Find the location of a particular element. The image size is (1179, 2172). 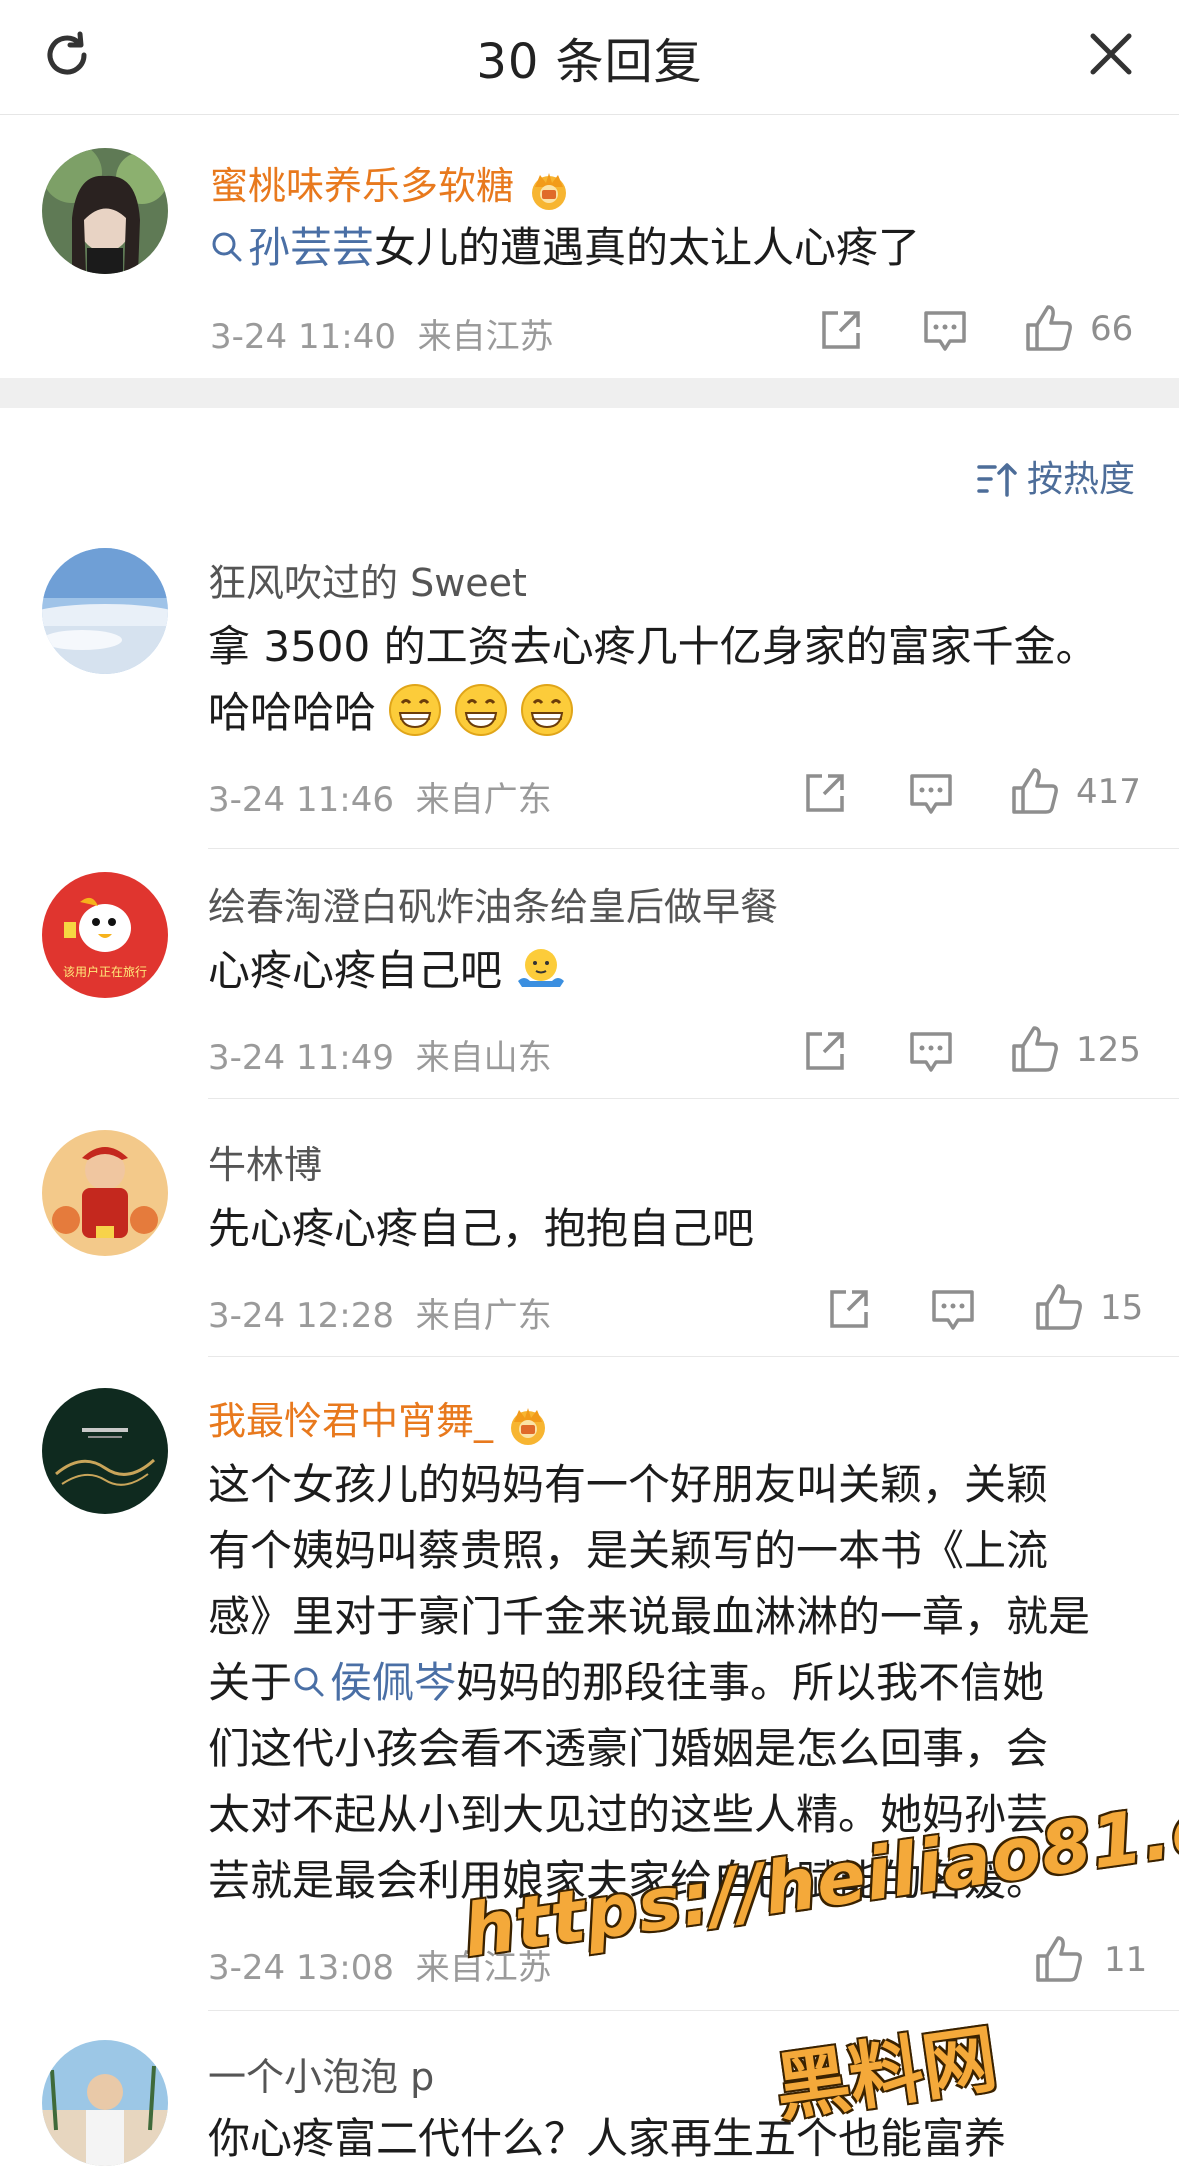

timestamp: 3-24 13:08 is located at coordinates (301, 1968).